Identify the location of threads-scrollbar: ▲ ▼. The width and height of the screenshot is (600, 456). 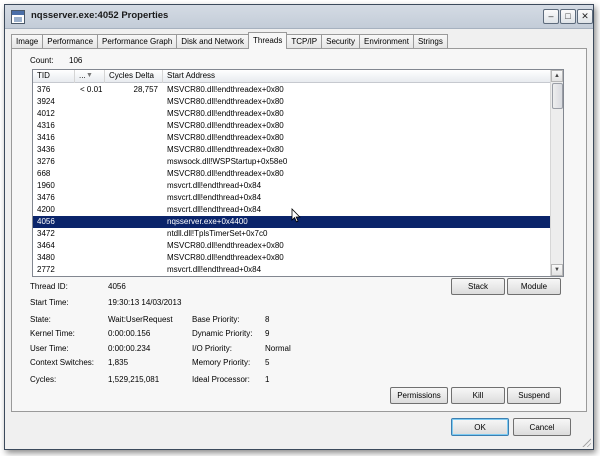
(556, 173).